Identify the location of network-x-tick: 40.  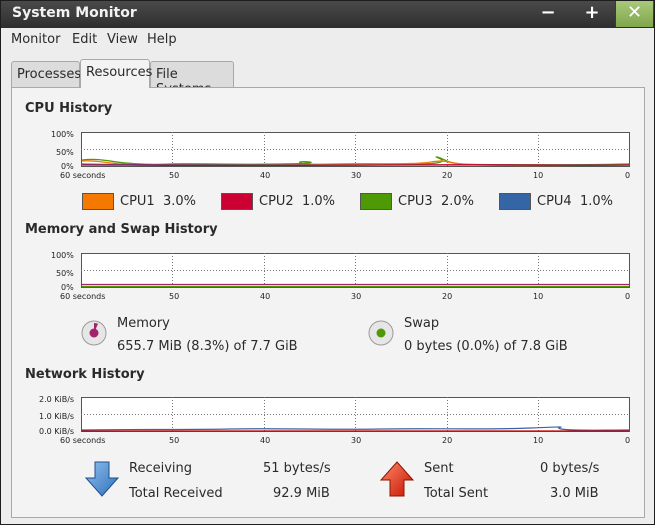
(265, 440).